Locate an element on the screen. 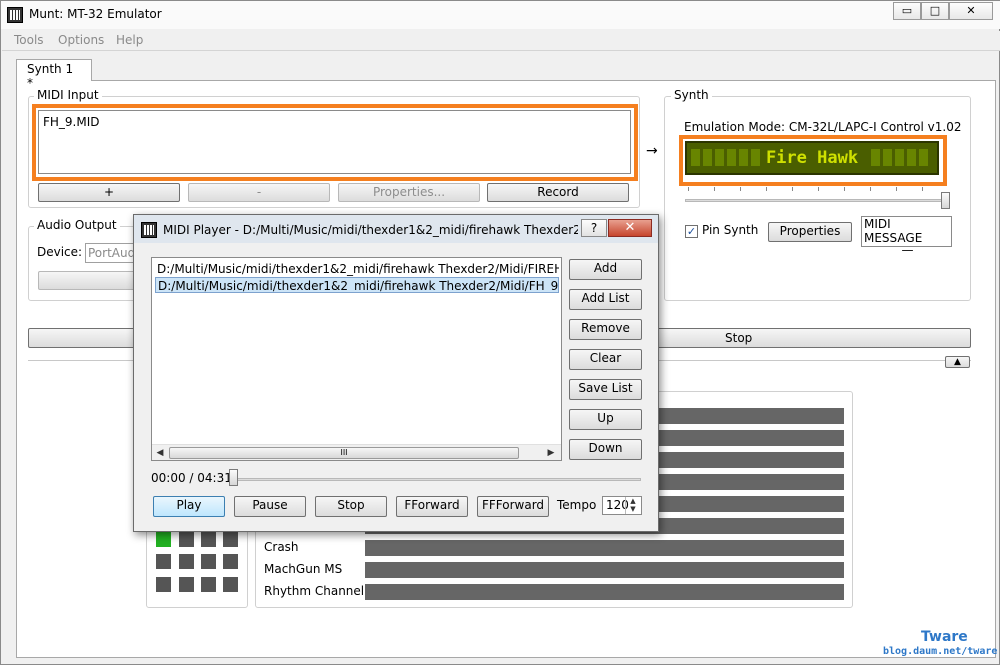  arrow-icon: → is located at coordinates (652, 151).